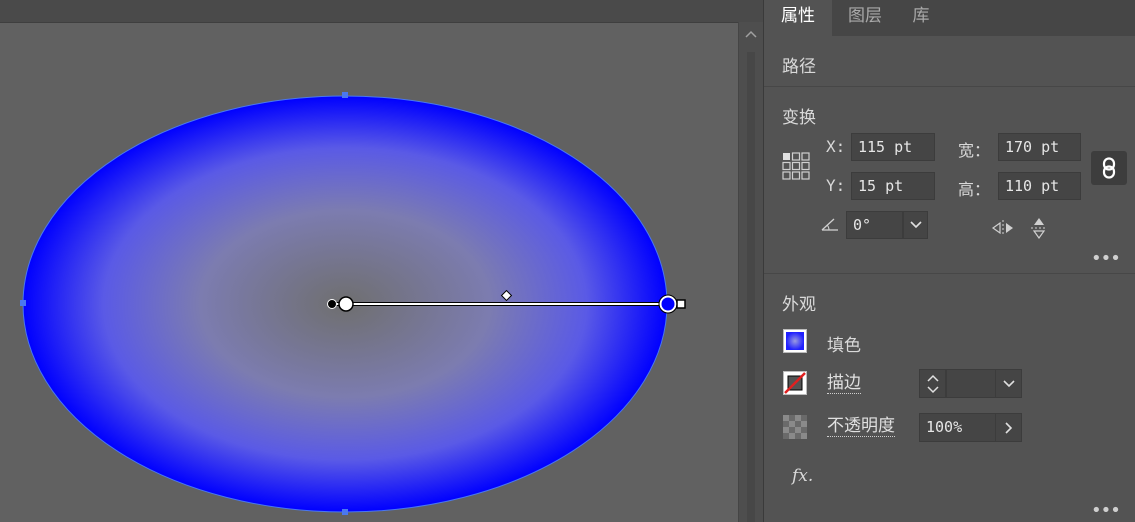  I want to click on gradient-end-handle, so click(681, 304).